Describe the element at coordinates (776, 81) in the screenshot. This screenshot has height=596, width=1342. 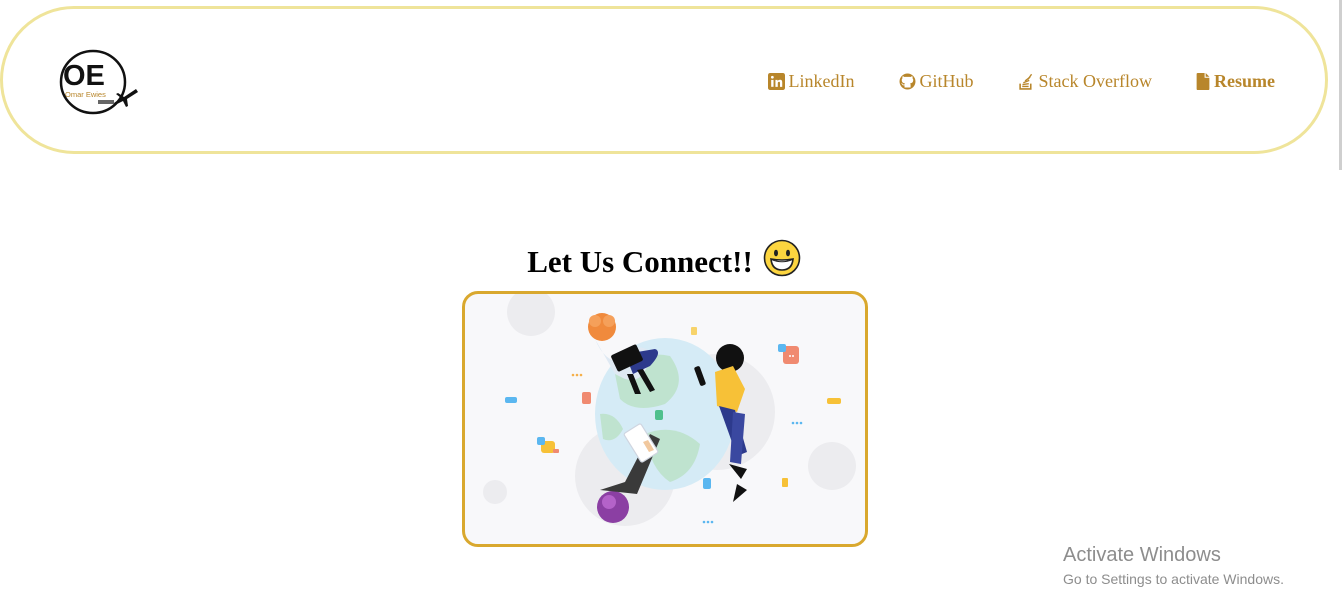
I see `linkedin-icon` at that location.